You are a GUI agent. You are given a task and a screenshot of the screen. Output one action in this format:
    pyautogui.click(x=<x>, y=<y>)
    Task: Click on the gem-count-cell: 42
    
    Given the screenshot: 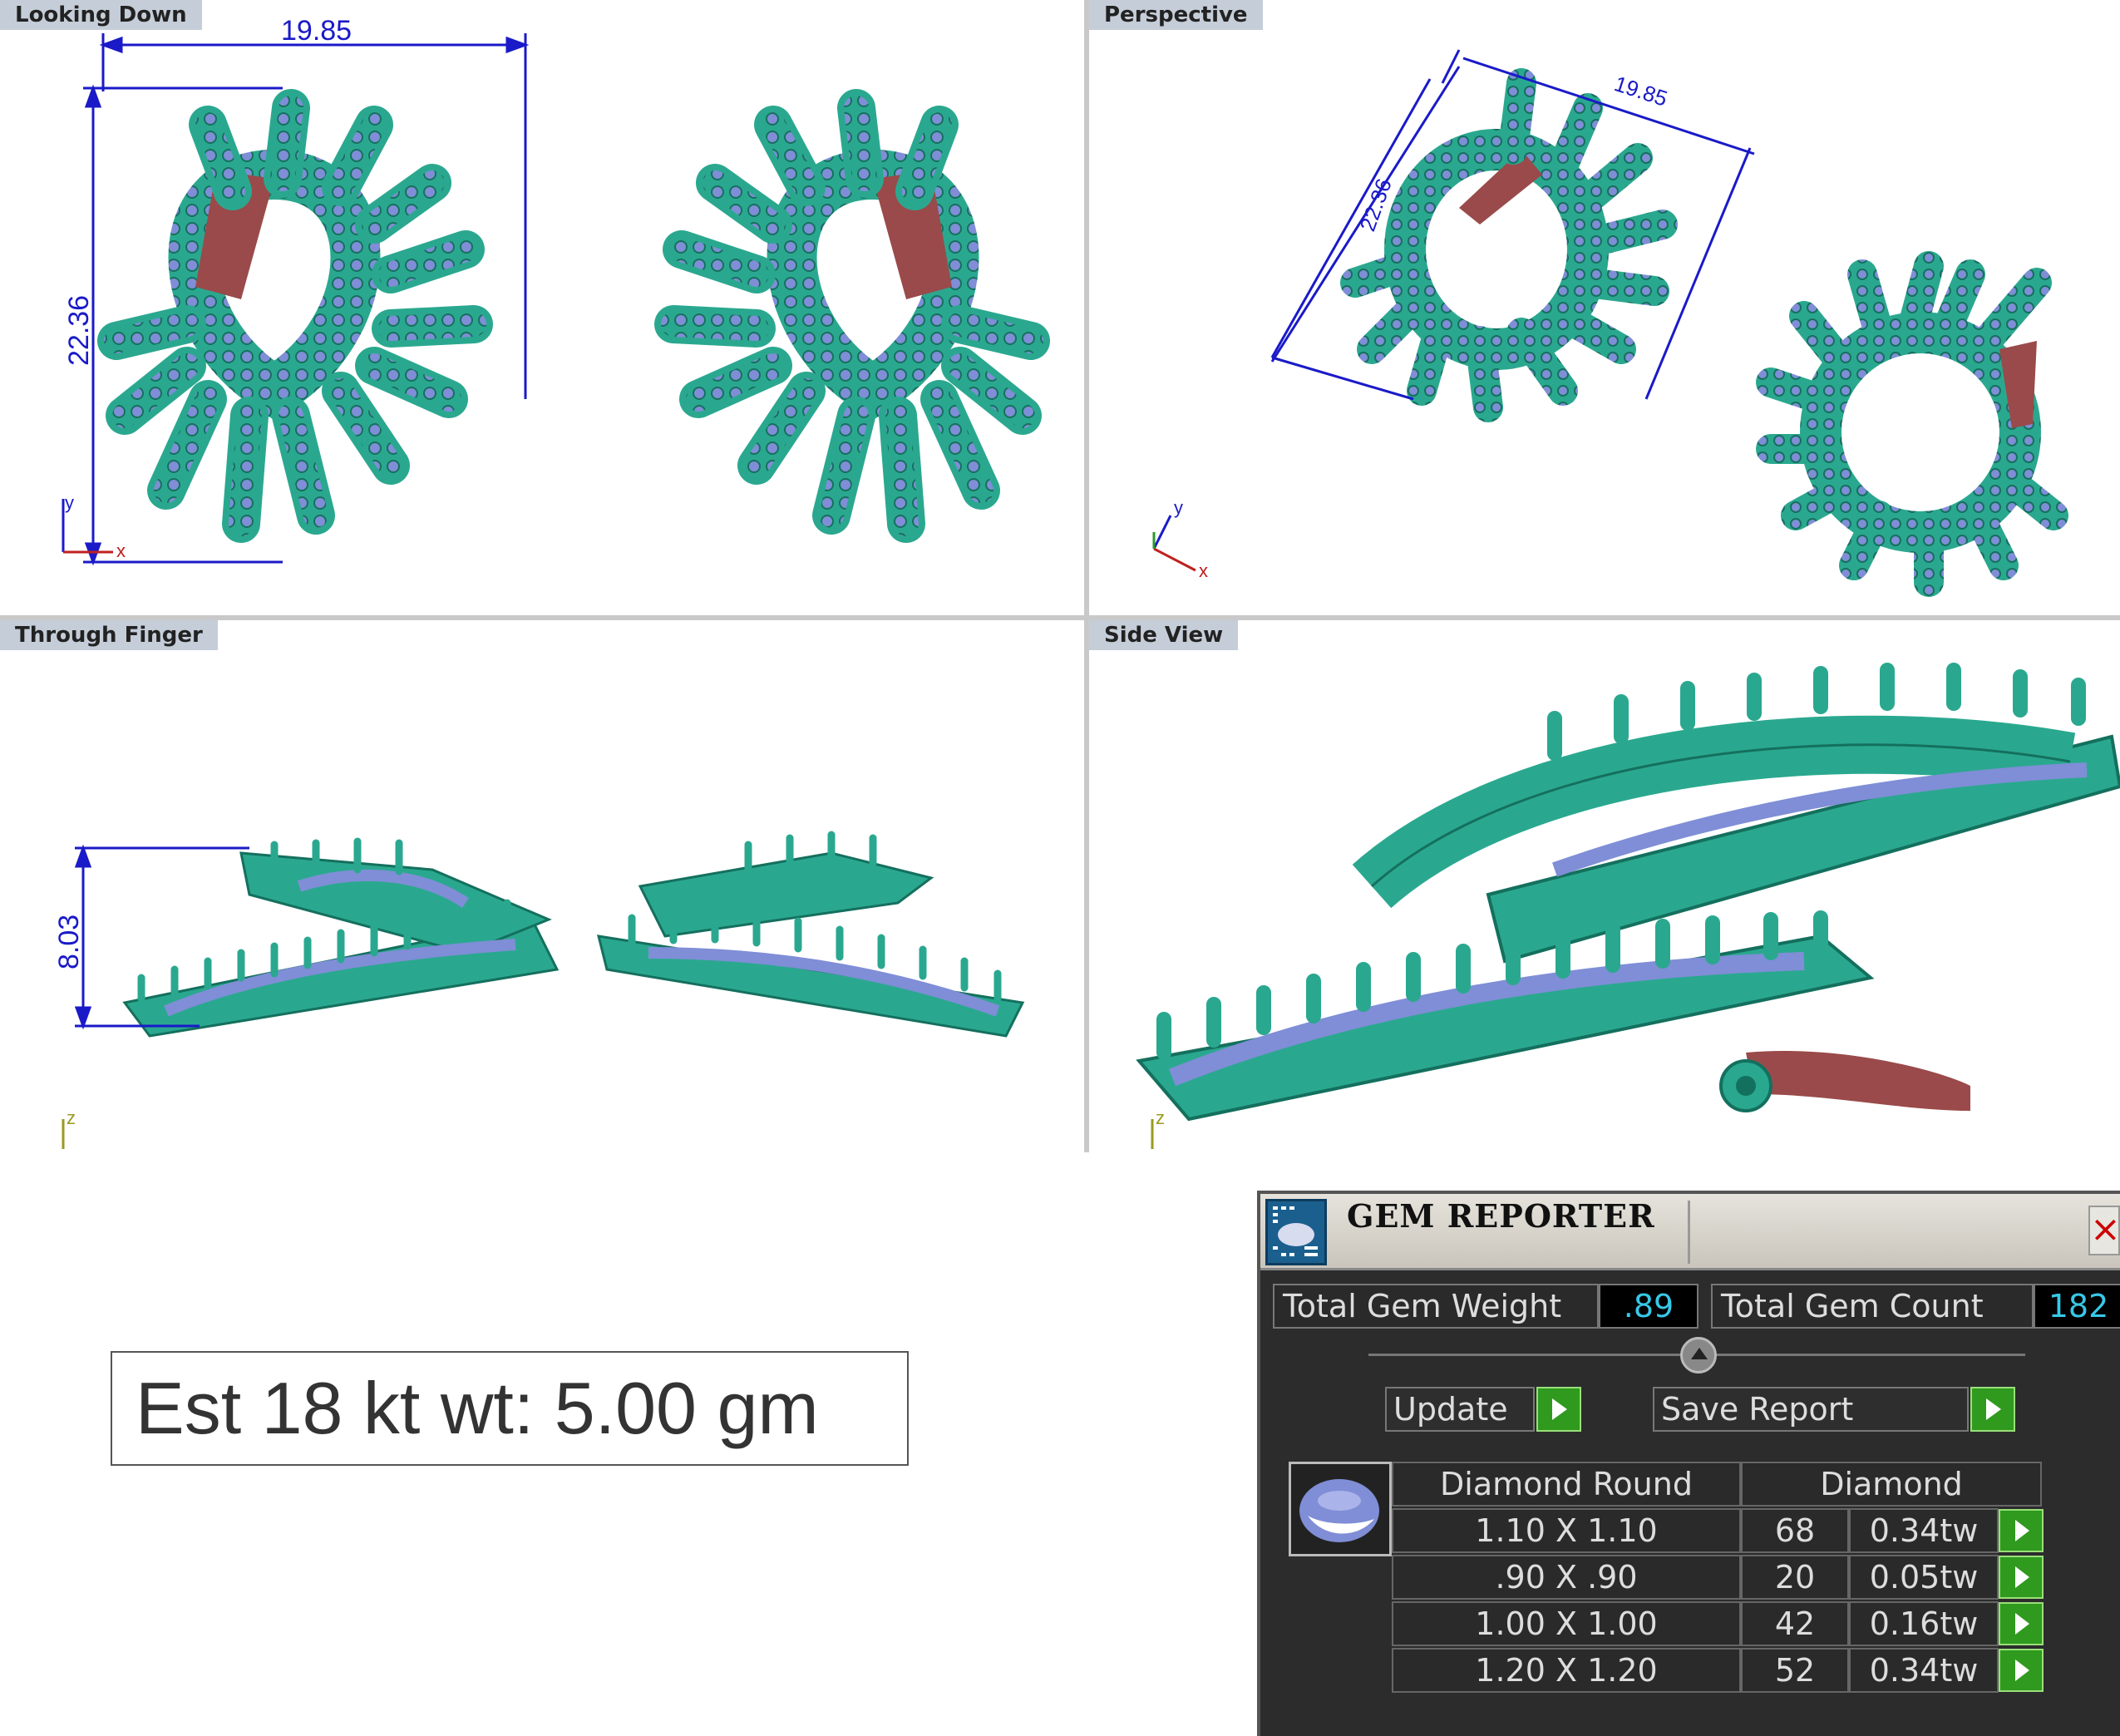 What is the action you would take?
    pyautogui.click(x=1795, y=1623)
    